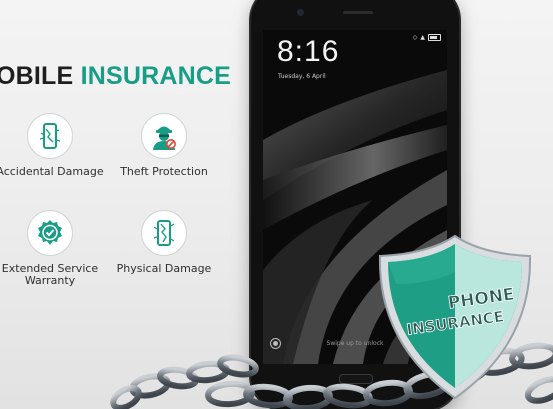 The width and height of the screenshot is (553, 409). What do you see at coordinates (455, 317) in the screenshot?
I see `shield-icon: PHONE INSURANCE` at bounding box center [455, 317].